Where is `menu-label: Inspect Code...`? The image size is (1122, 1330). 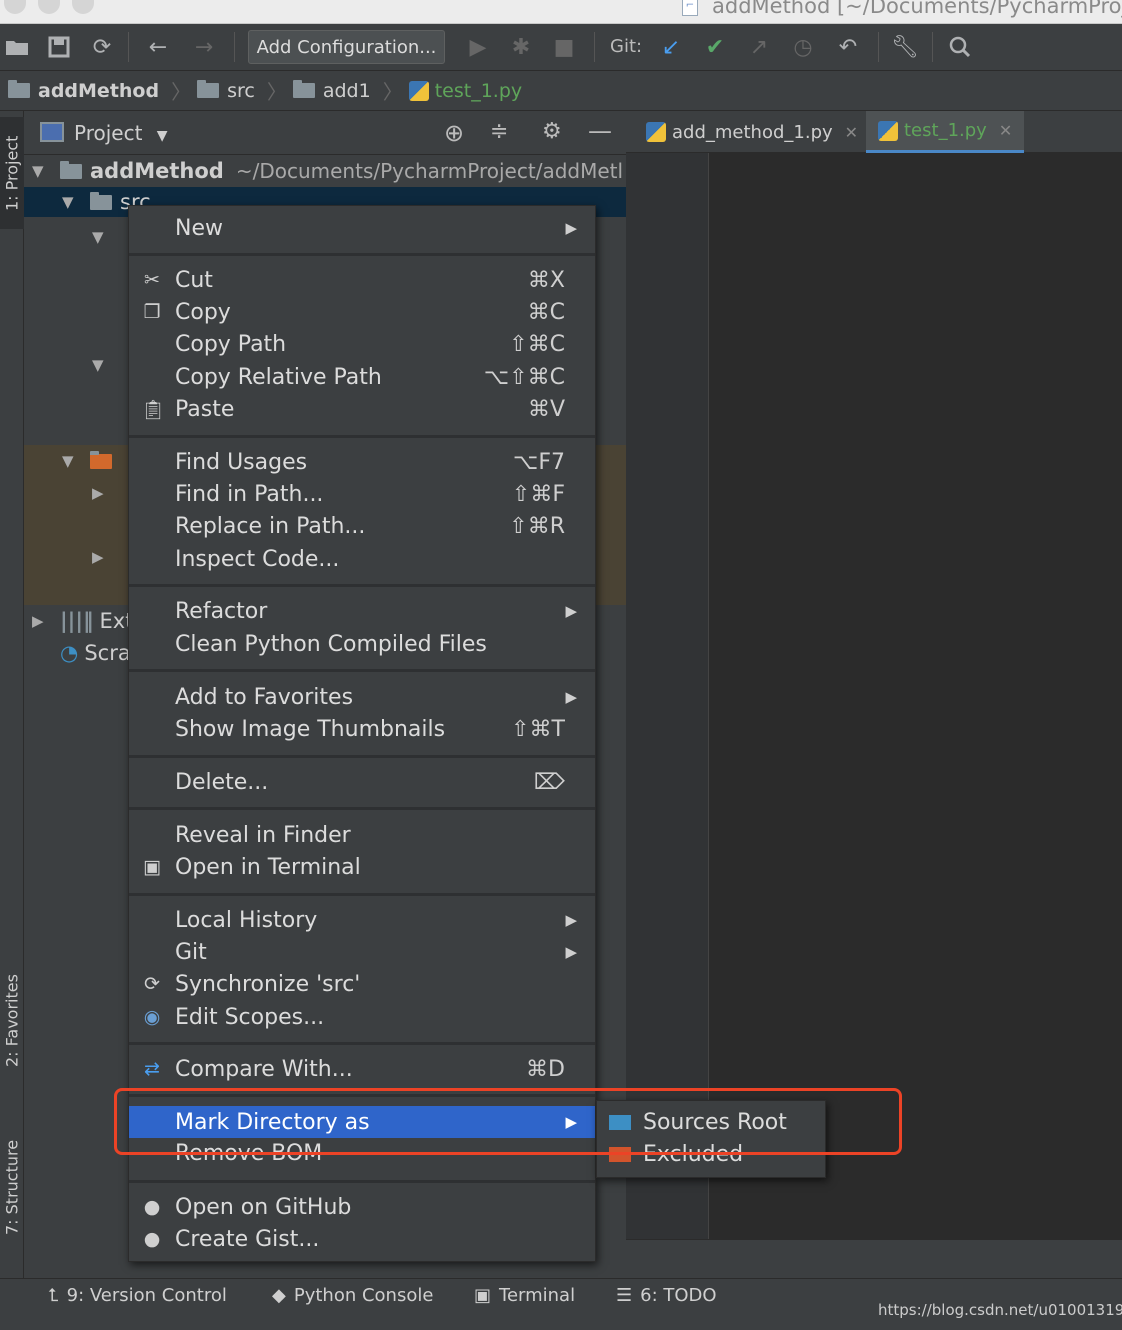
menu-label: Inspect Code... is located at coordinates (257, 559).